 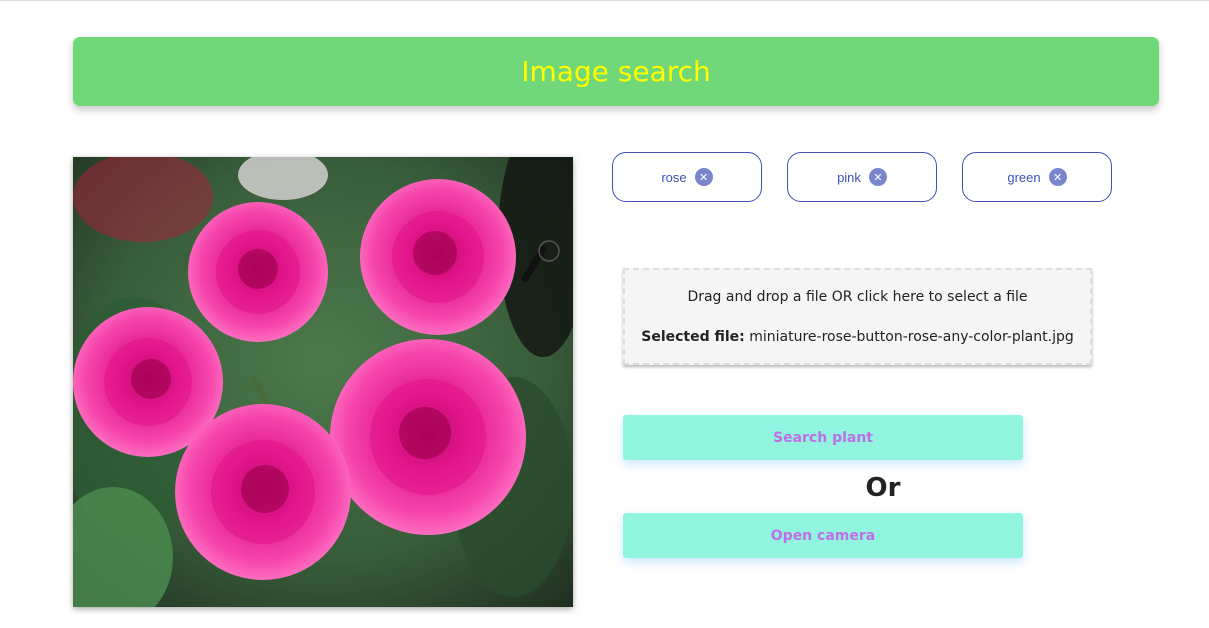 I want to click on page-title: Image search, so click(x=616, y=71).